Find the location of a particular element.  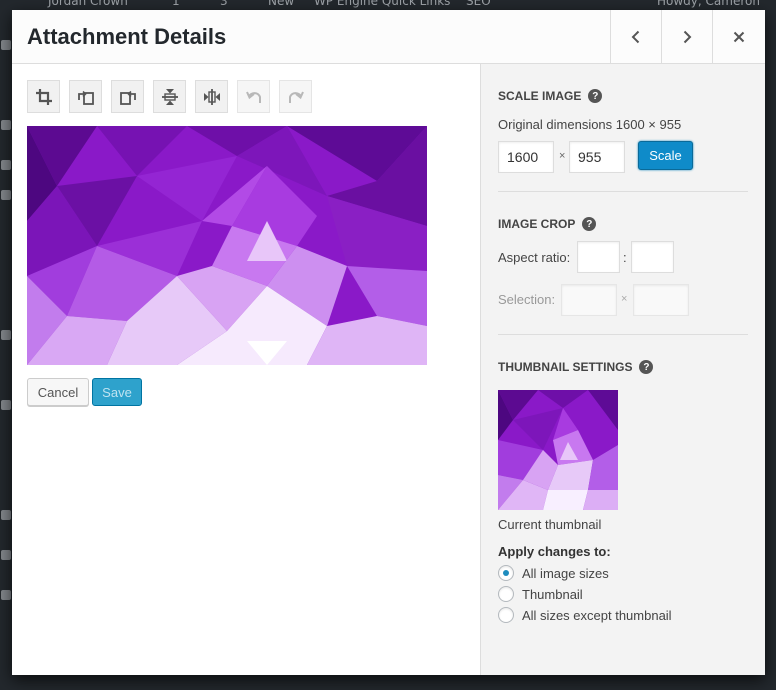

scale-button: Scale is located at coordinates (665, 155).